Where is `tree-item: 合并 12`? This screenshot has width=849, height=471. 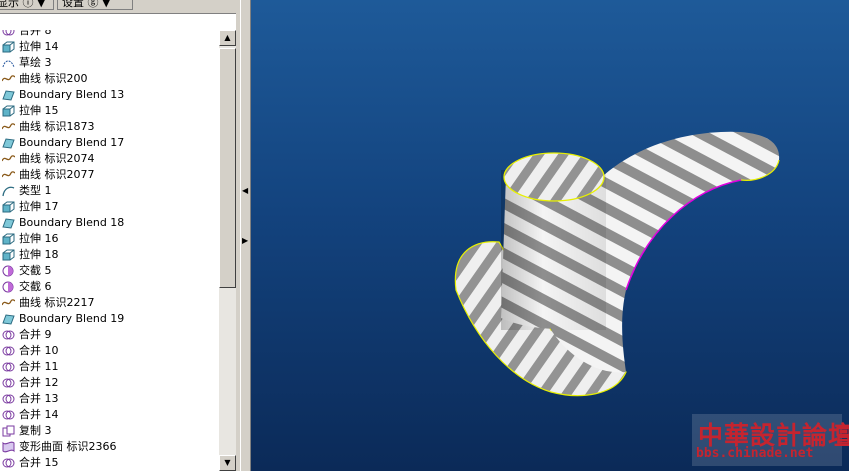
tree-item: 合并 12 is located at coordinates (109, 383).